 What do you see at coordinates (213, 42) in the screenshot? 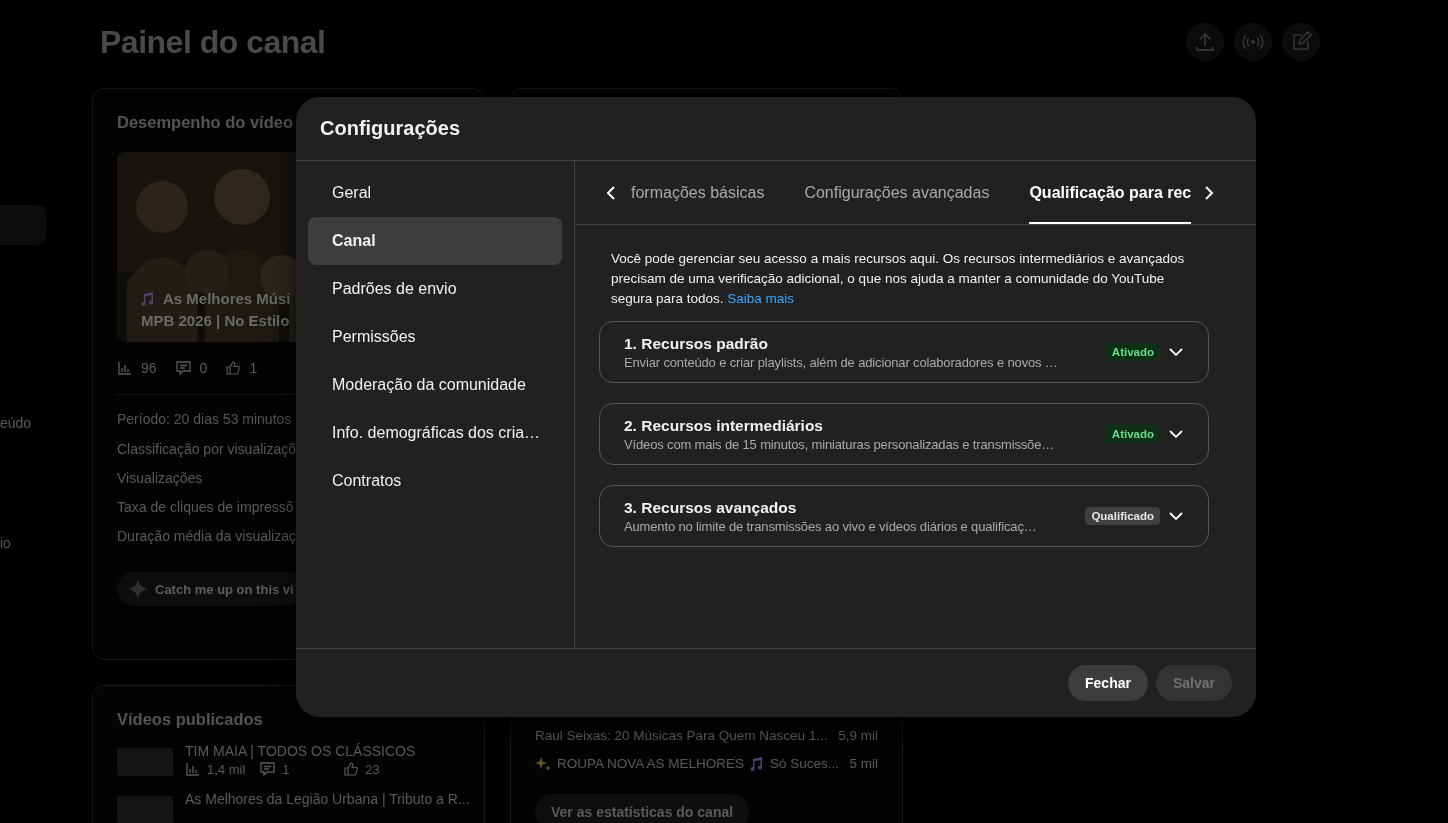
I see `page-title: Painel do canal` at bounding box center [213, 42].